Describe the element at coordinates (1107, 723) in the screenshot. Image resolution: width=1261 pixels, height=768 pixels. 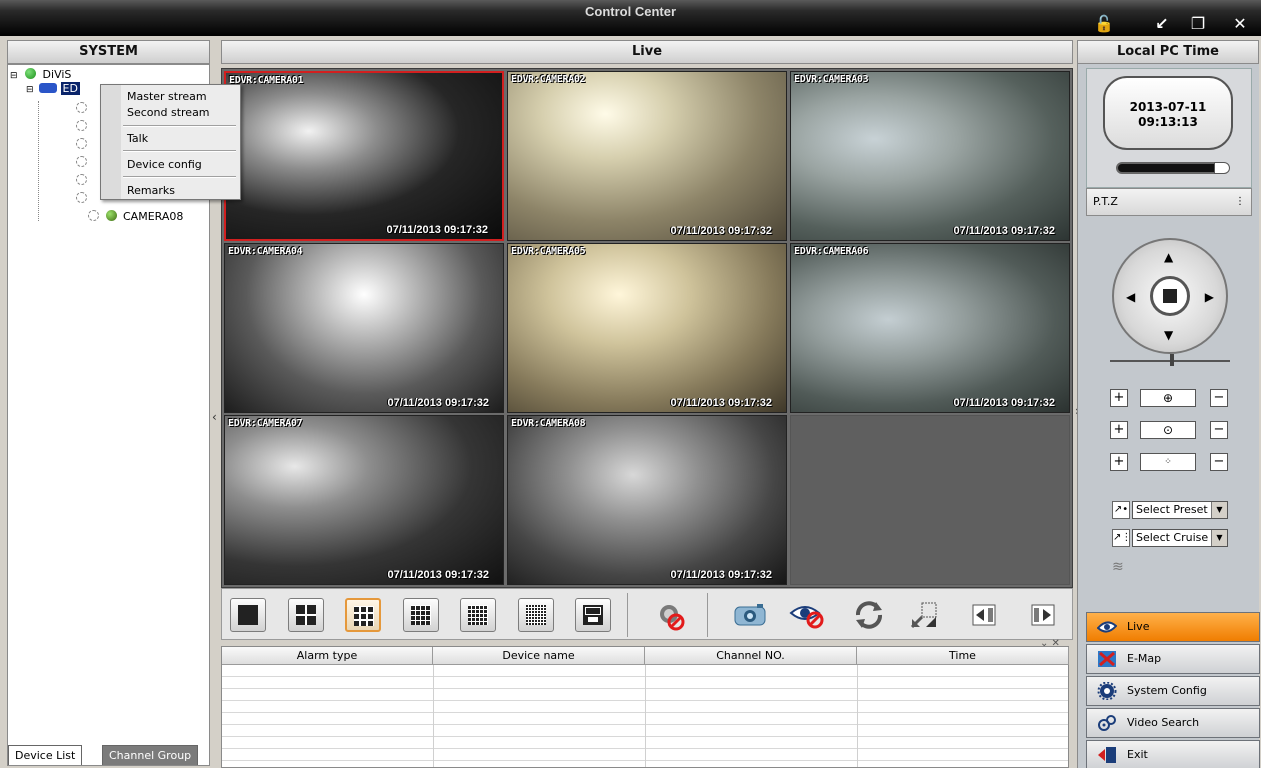
I see `film-reel-icon` at that location.